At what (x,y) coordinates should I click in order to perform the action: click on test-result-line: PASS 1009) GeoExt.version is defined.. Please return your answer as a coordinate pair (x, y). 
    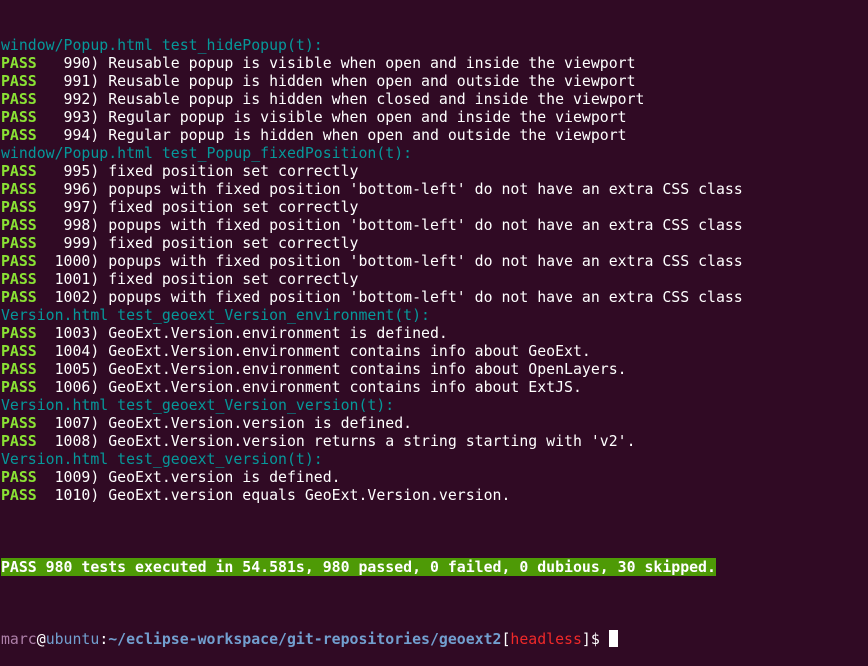
    Looking at the image, I should click on (434, 477).